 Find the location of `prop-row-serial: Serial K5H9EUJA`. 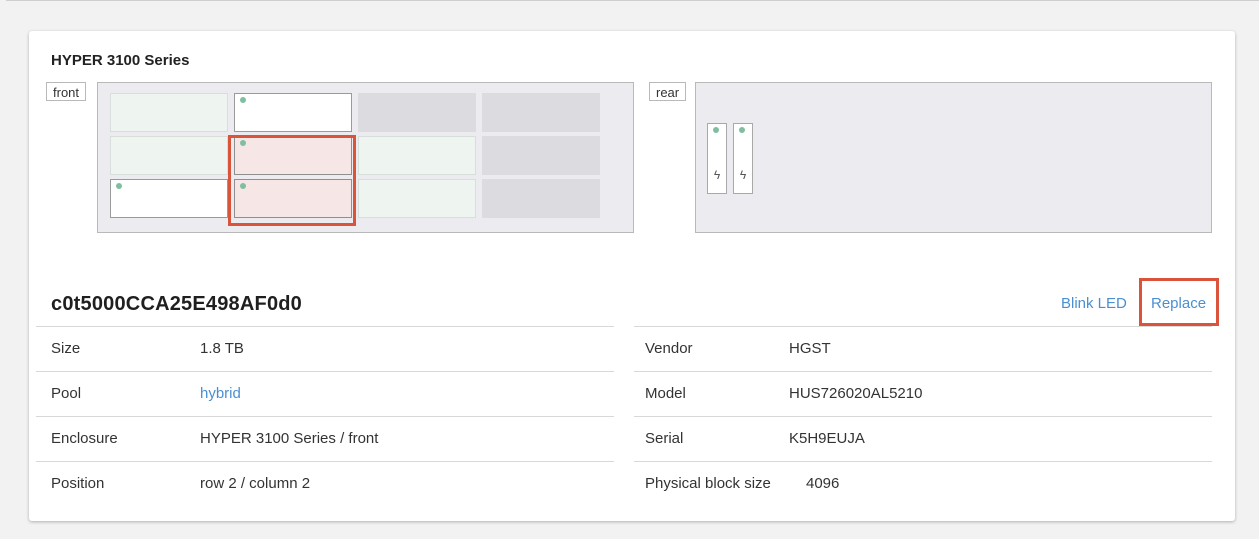

prop-row-serial: Serial K5H9EUJA is located at coordinates (923, 438).